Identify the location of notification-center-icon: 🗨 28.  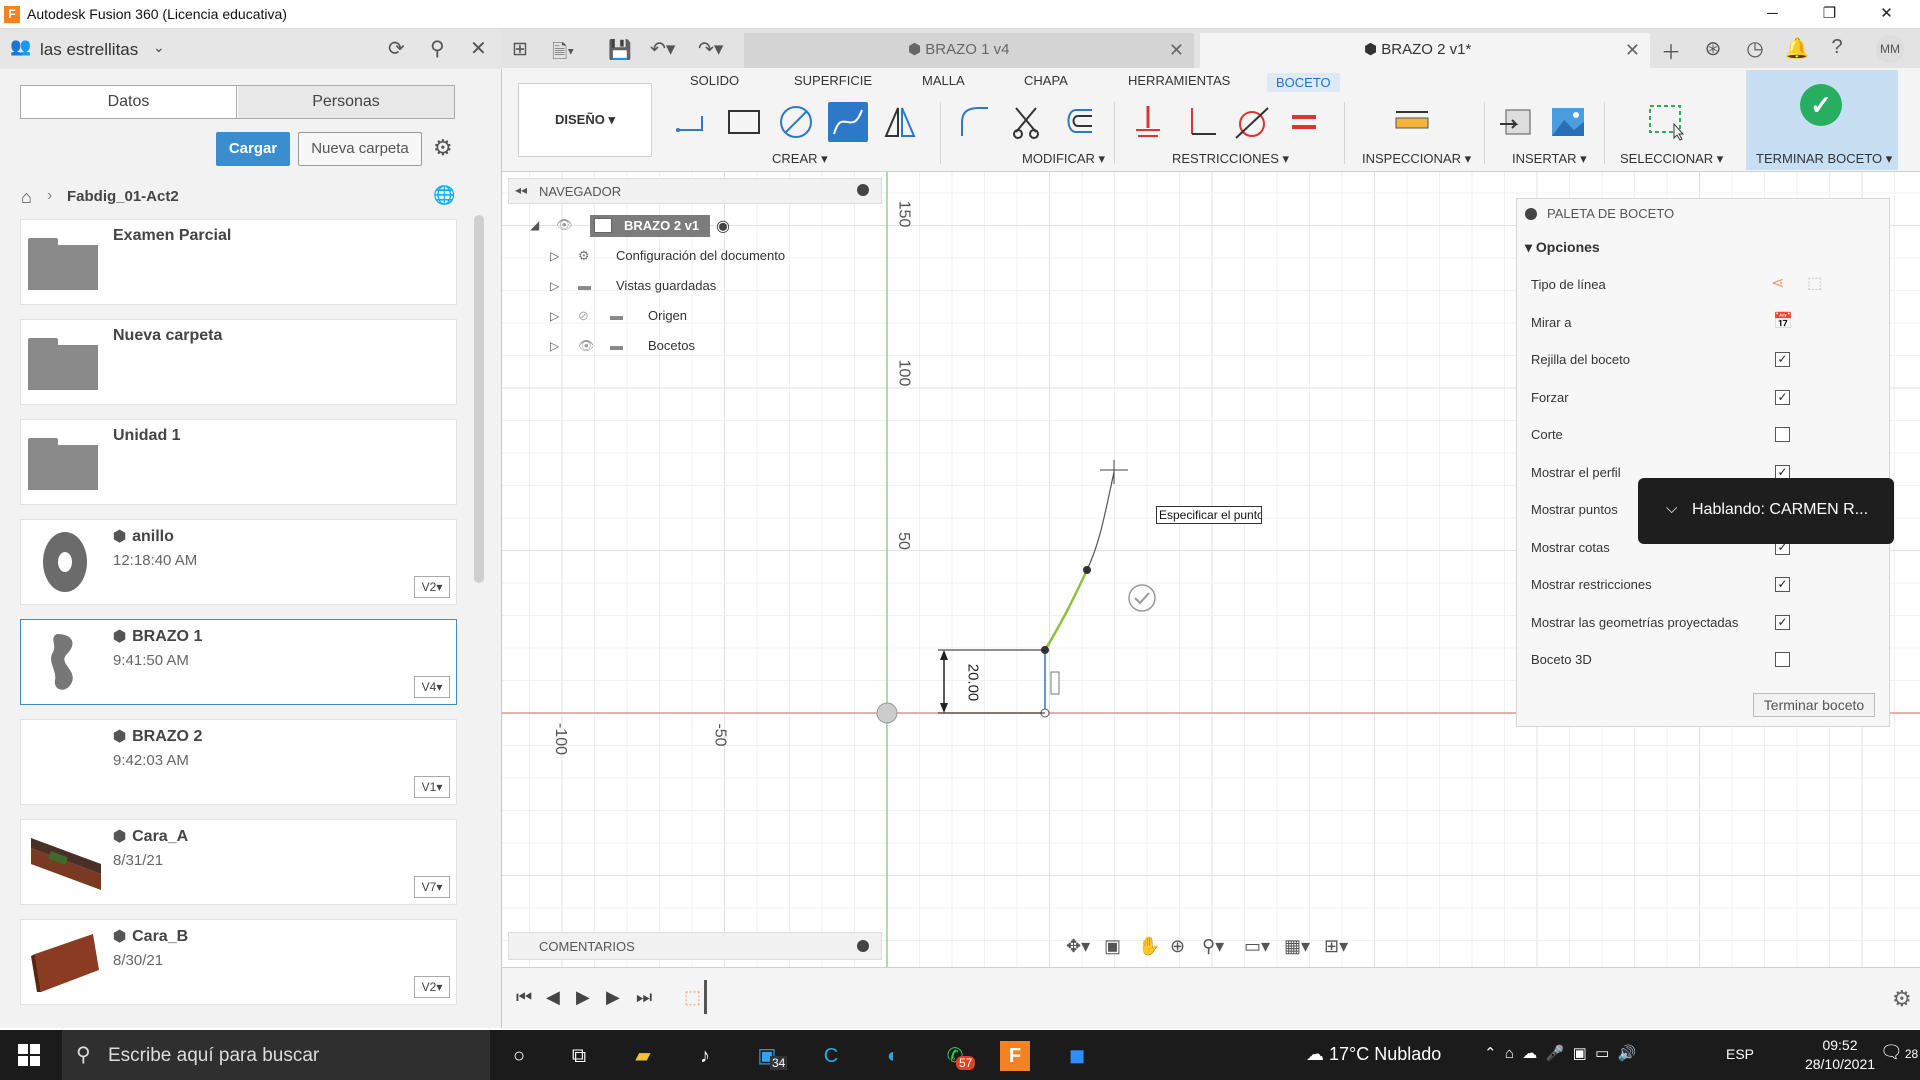
(1899, 1052).